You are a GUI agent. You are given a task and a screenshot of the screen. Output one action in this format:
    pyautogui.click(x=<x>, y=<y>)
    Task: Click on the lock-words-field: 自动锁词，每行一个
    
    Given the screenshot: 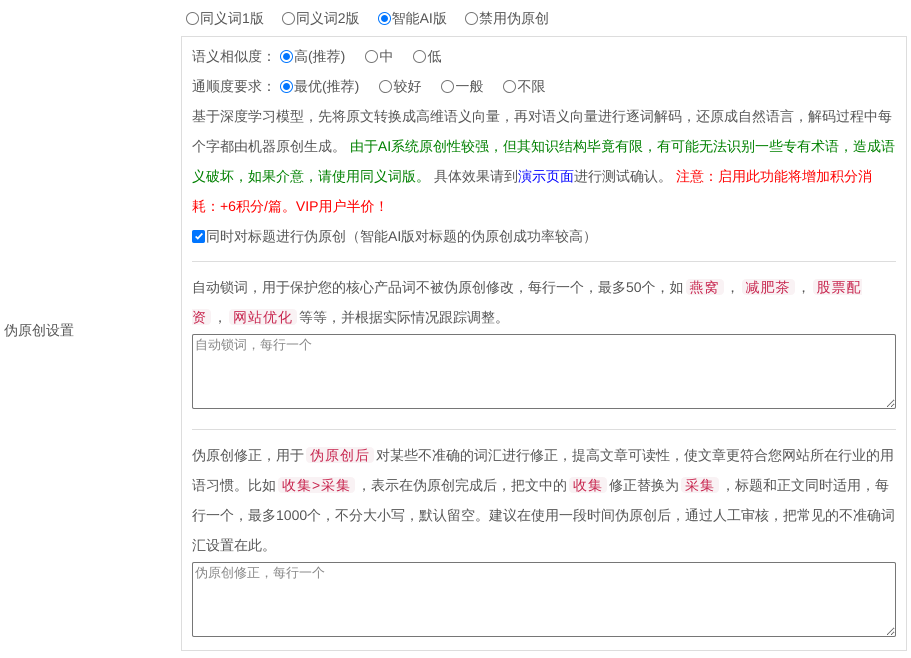 What is the action you would take?
    pyautogui.click(x=544, y=371)
    